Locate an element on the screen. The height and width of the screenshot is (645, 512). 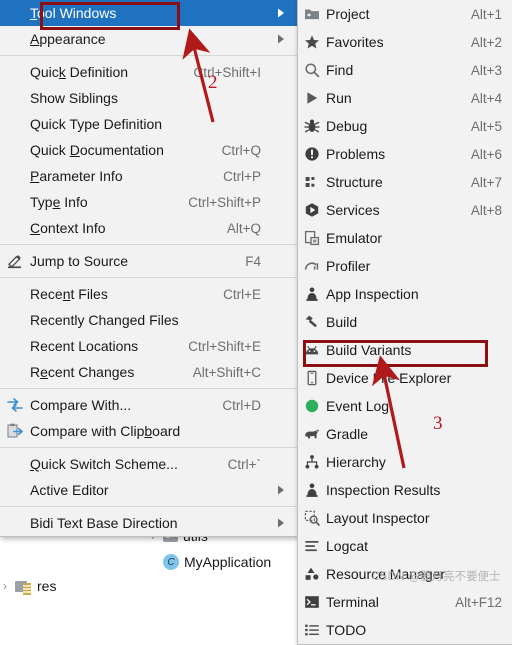
menu-item-bidi-text-base-direction: Bidi Text Base Direction is located at coordinates (148, 523).